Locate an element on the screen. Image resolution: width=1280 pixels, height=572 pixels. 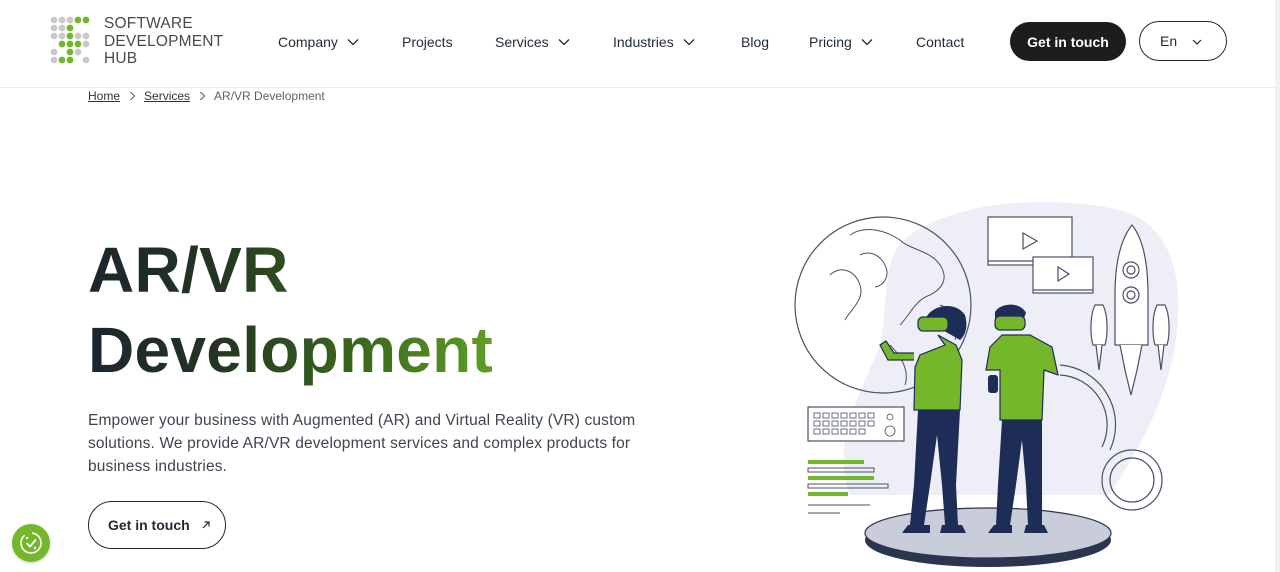
nav-item-label: Blog is located at coordinates (755, 42).